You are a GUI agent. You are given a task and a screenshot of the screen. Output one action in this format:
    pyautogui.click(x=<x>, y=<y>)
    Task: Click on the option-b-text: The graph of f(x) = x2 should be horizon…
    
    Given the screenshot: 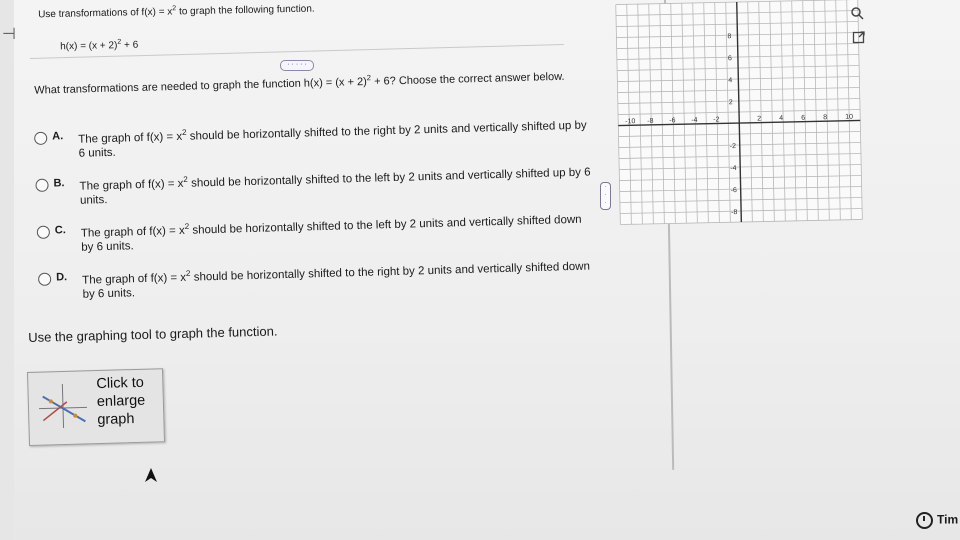 What is the action you would take?
    pyautogui.click(x=335, y=186)
    